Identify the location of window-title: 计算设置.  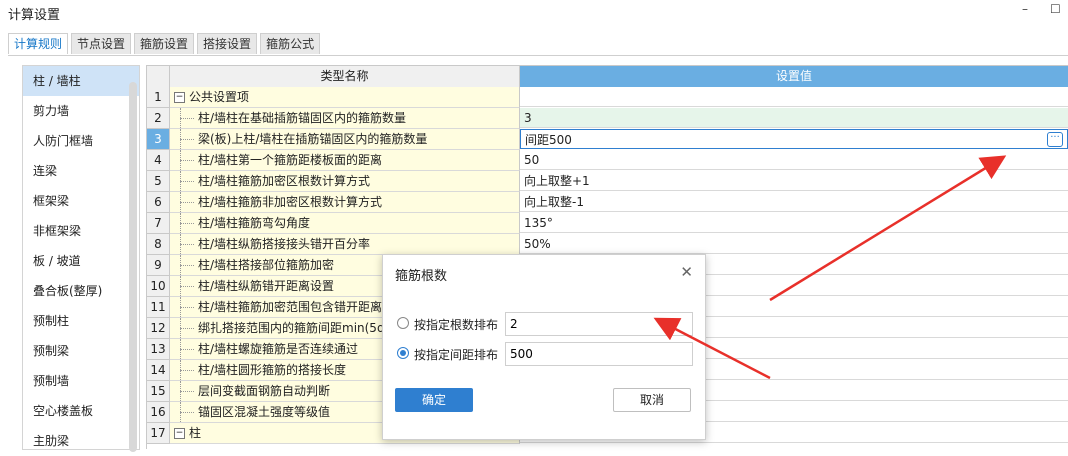
(34, 15).